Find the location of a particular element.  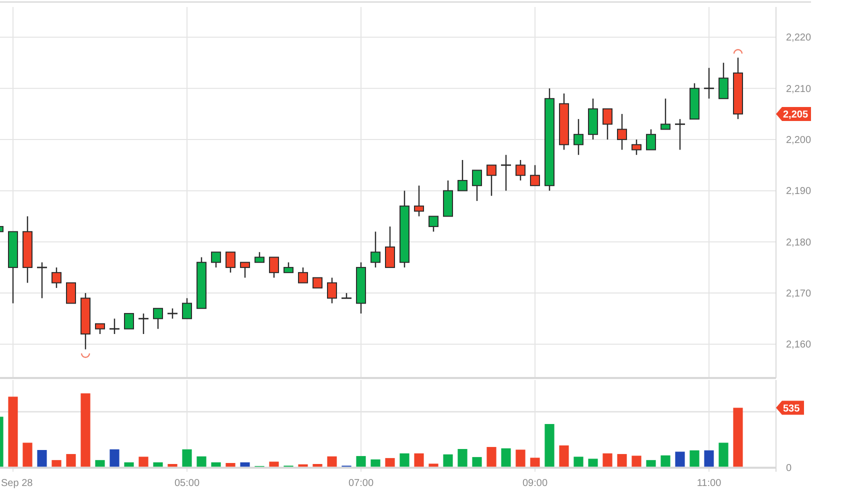

high-marker is located at coordinates (738, 51).